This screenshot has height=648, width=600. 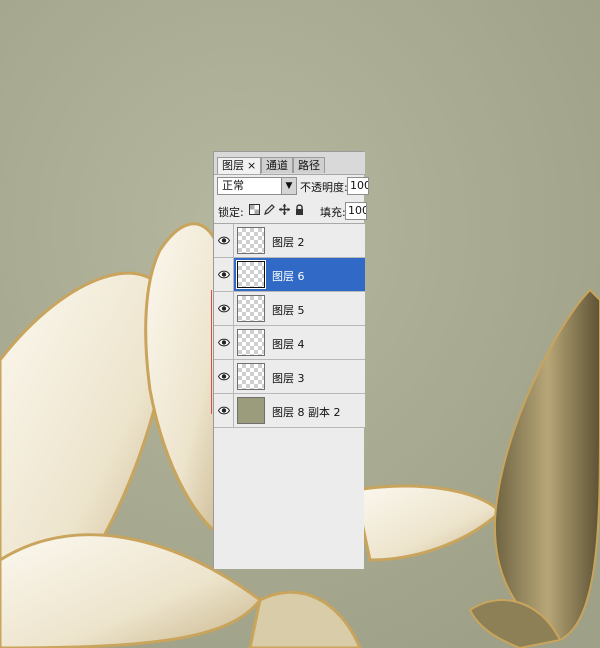 I want to click on lock-transparent-icon, so click(x=254, y=209).